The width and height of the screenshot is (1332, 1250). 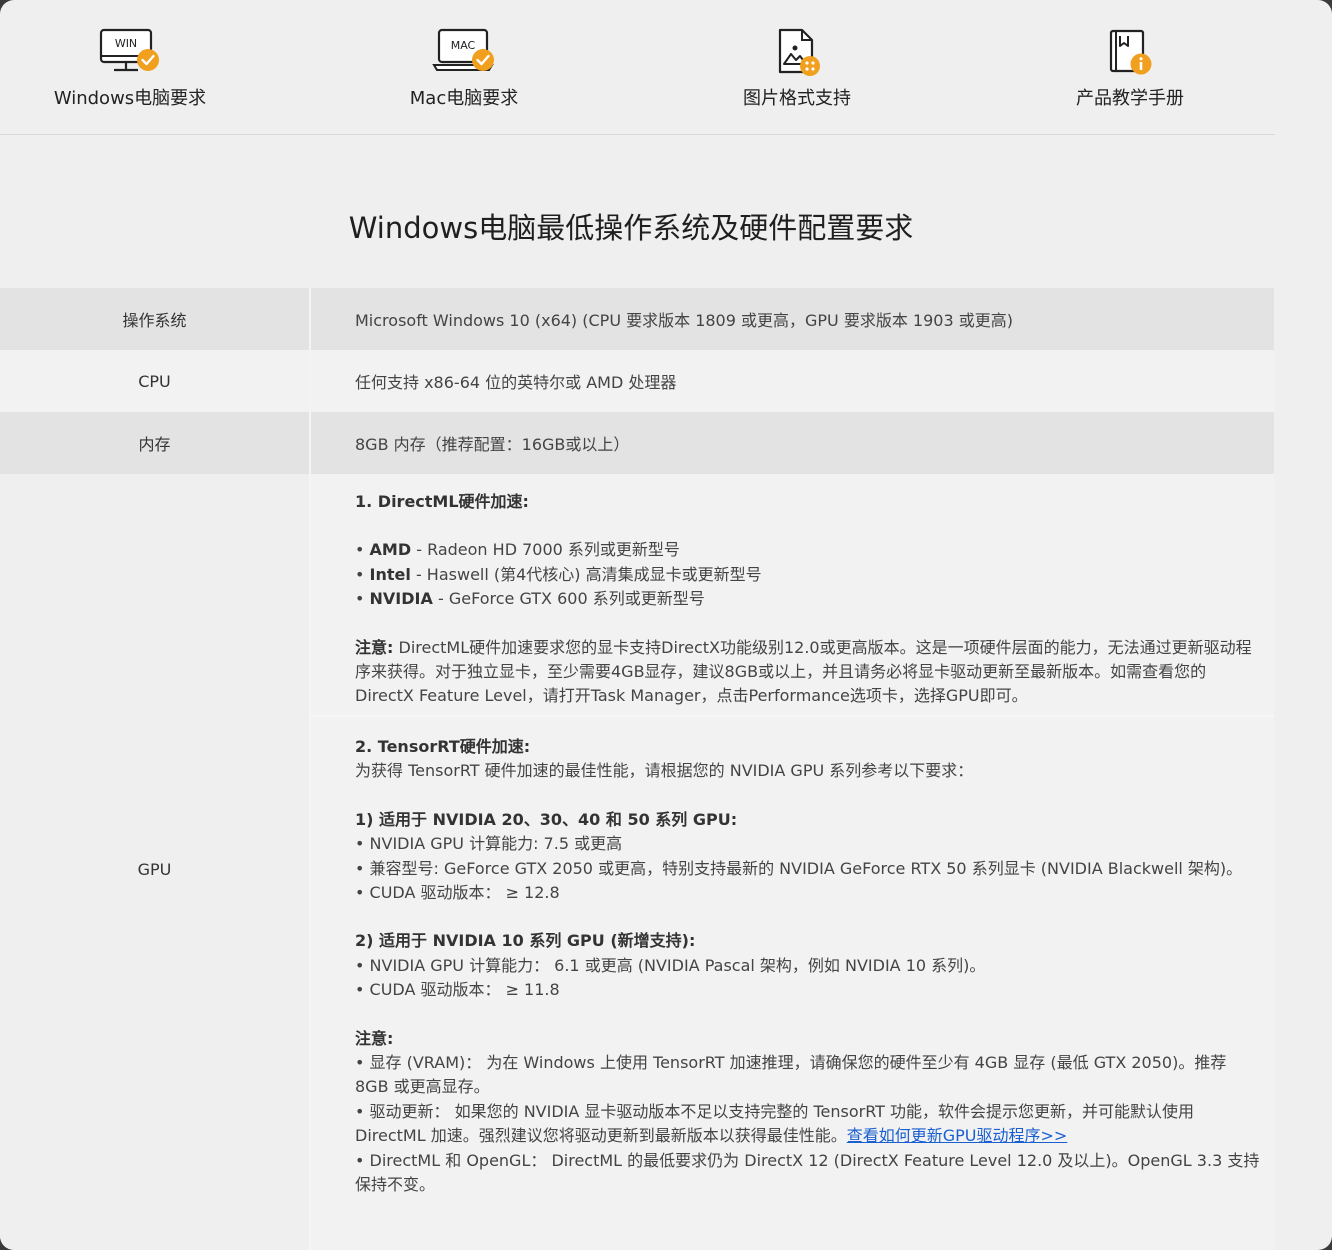 I want to click on spec-row-cpu: CPU 任何支持 x86-64 位的英特尔或 AMD 处理器, so click(x=637, y=381).